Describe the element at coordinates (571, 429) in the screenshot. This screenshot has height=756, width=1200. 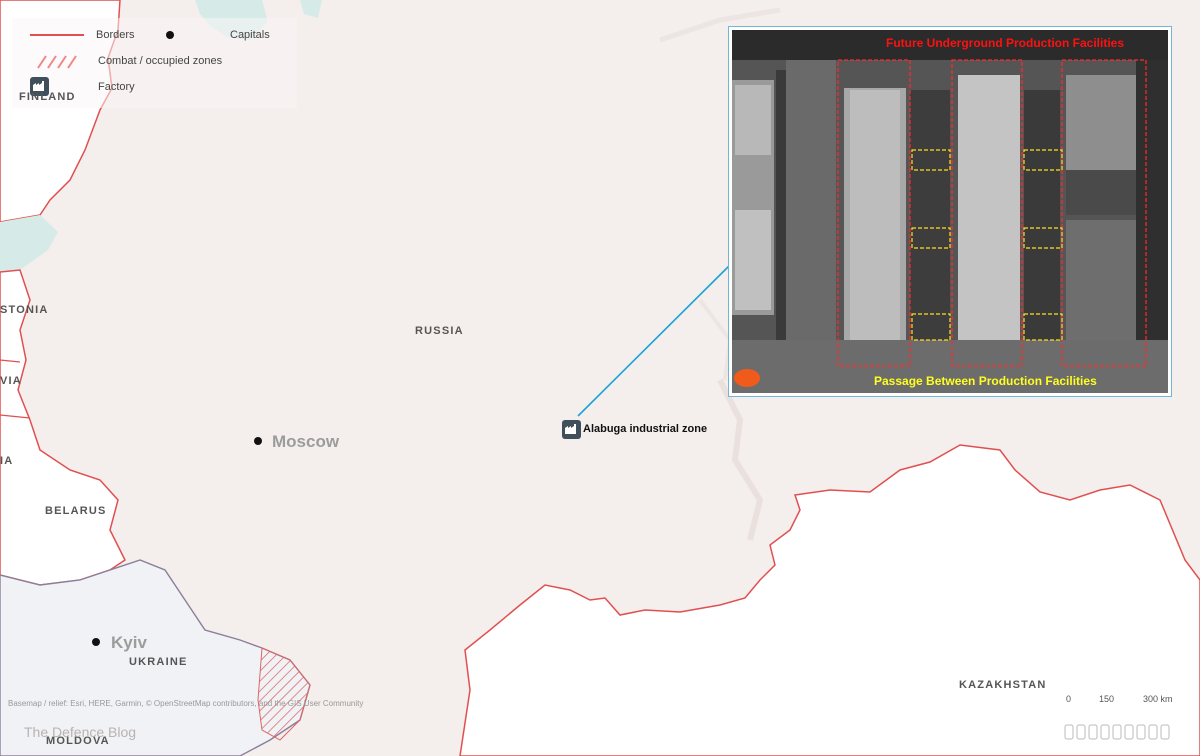
I see `factory-marker-alabuga` at that location.